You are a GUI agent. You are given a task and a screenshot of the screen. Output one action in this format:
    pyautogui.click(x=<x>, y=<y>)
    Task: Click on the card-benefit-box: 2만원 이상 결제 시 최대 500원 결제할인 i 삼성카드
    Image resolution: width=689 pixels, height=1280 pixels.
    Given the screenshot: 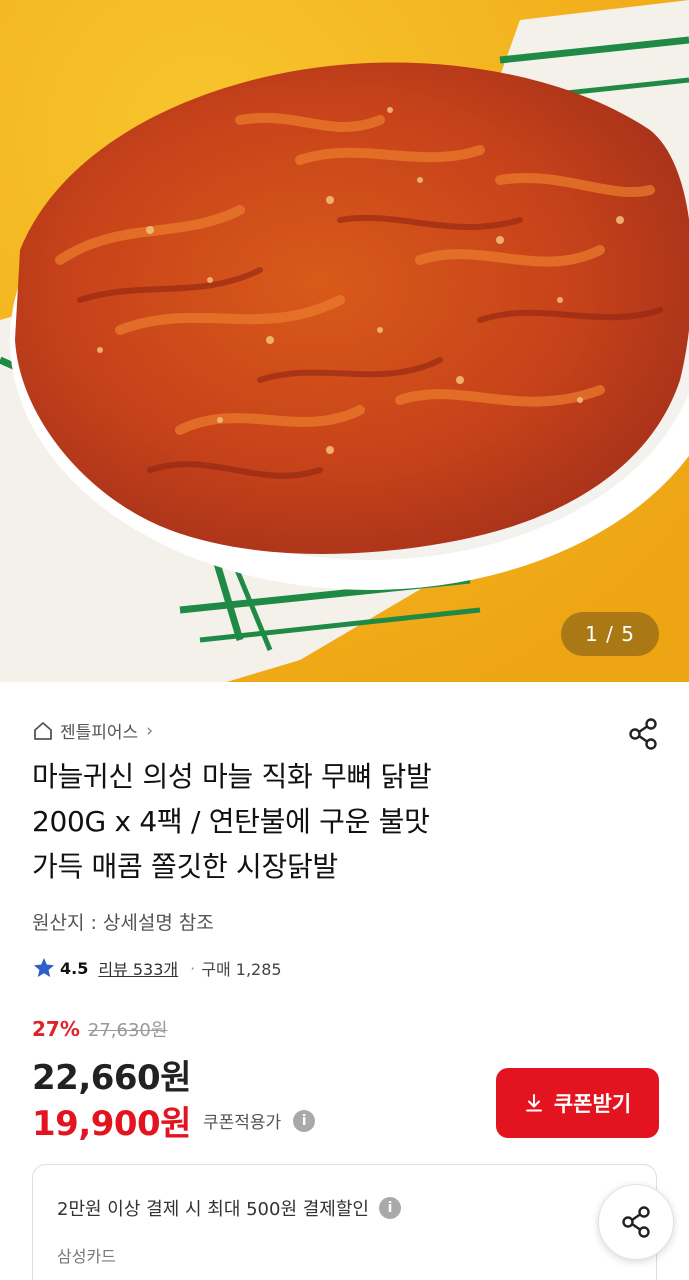 What is the action you would take?
    pyautogui.click(x=344, y=1222)
    